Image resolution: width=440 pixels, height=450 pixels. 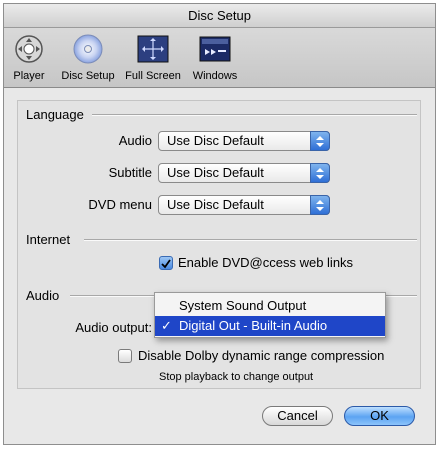 I want to click on full-screen-icon, so click(x=153, y=49).